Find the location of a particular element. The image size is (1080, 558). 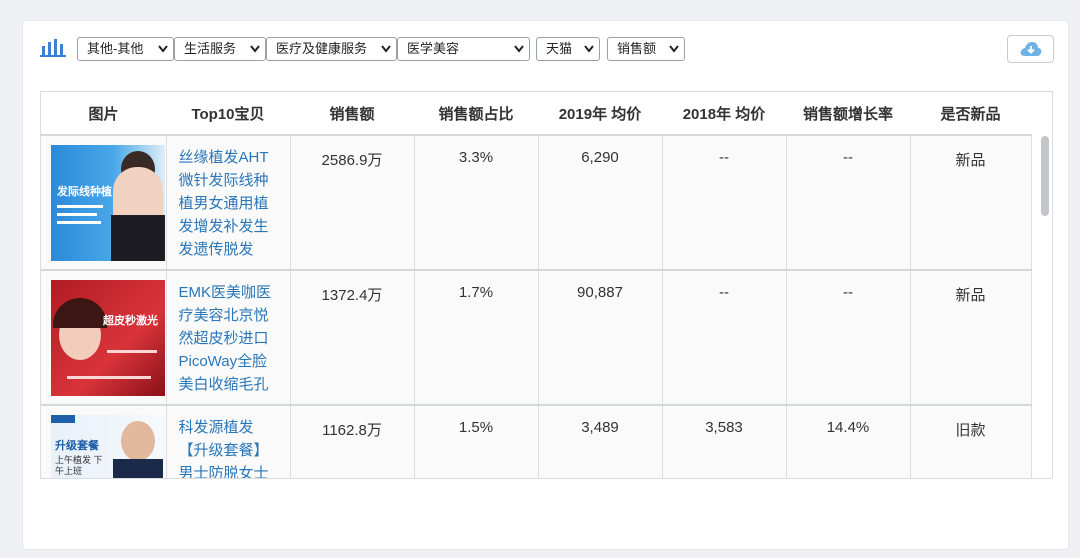

image-cell: 超皮秒激光 is located at coordinates (104, 338).